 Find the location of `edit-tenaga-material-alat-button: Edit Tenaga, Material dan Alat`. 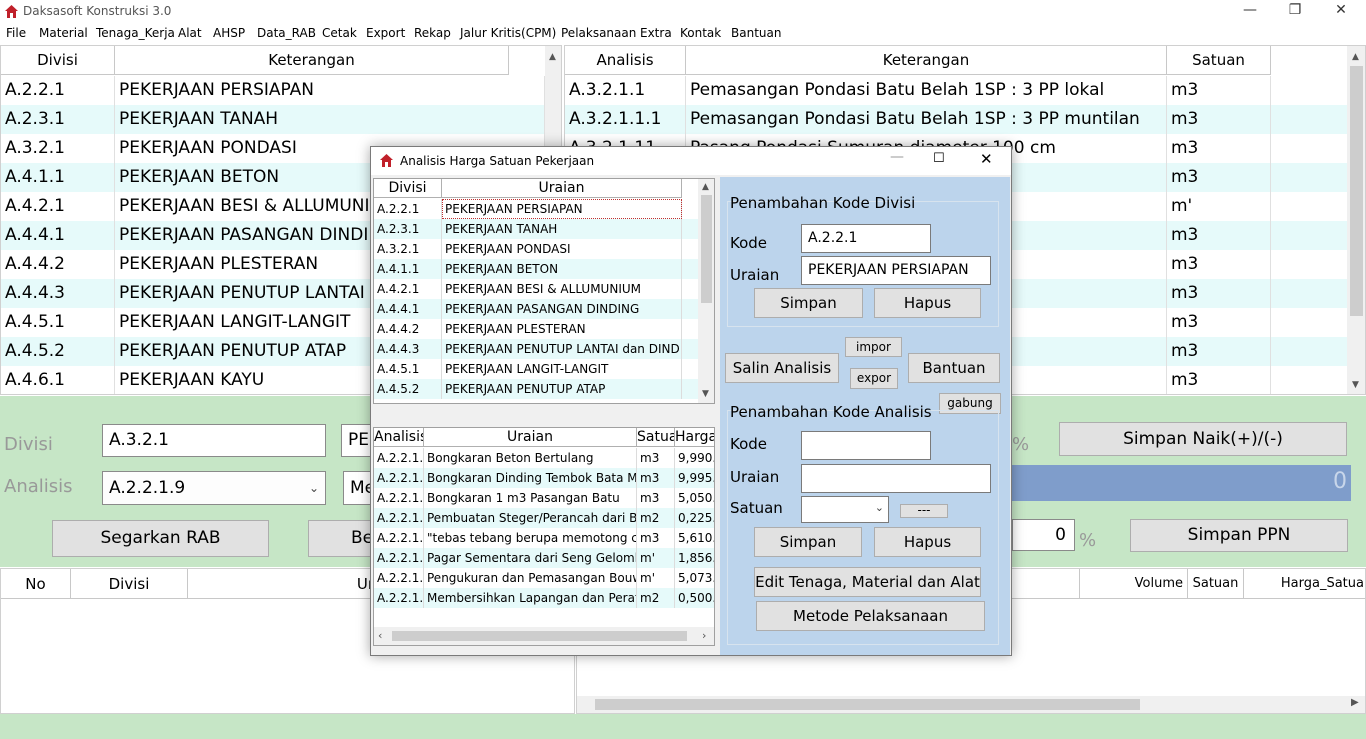

edit-tenaga-material-alat-button: Edit Tenaga, Material dan Alat is located at coordinates (867, 582).